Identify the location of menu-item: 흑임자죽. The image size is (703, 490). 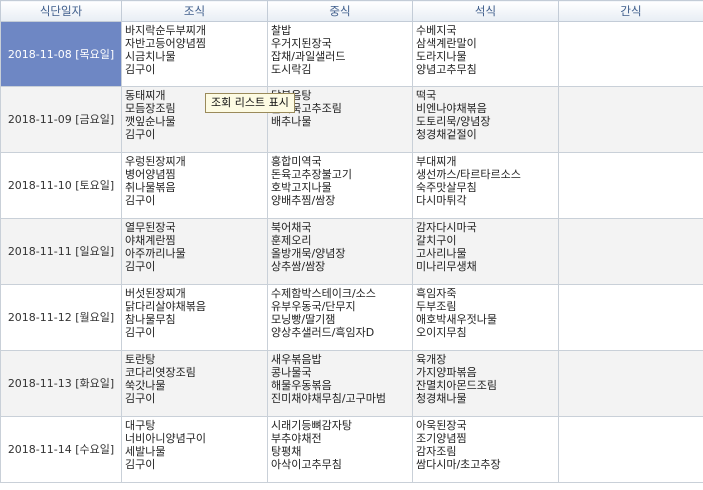
(436, 293).